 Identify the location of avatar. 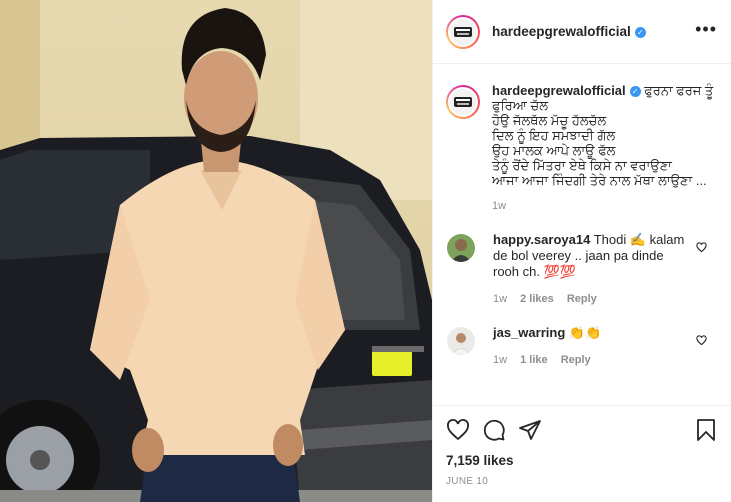
(463, 31).